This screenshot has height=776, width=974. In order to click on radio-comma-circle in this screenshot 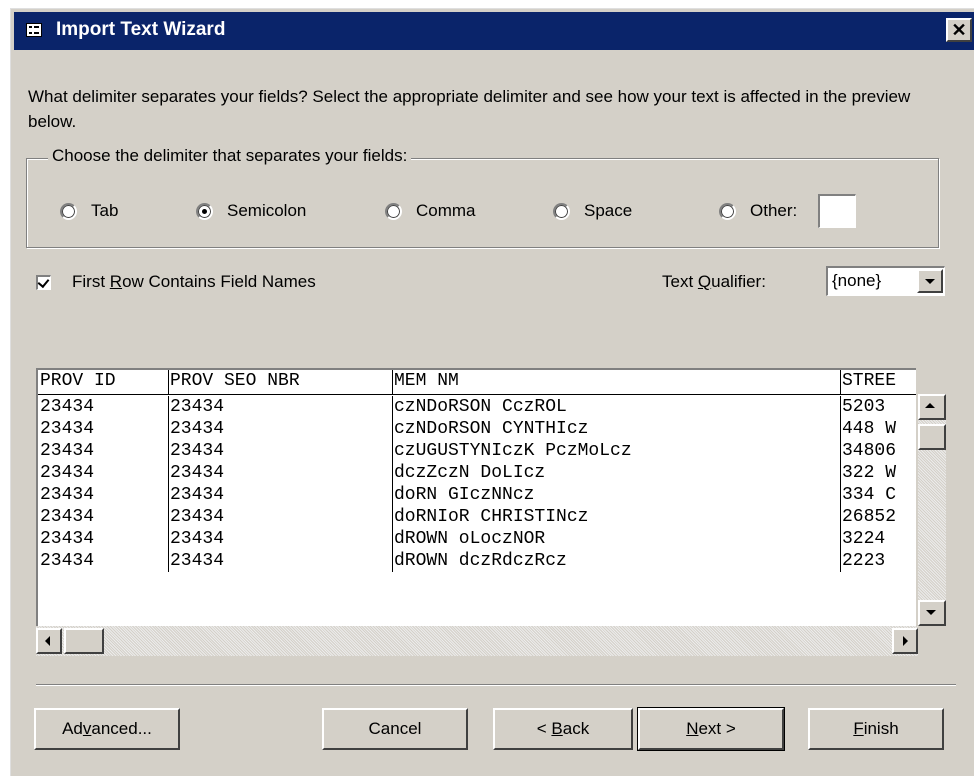, I will do `click(393, 211)`.